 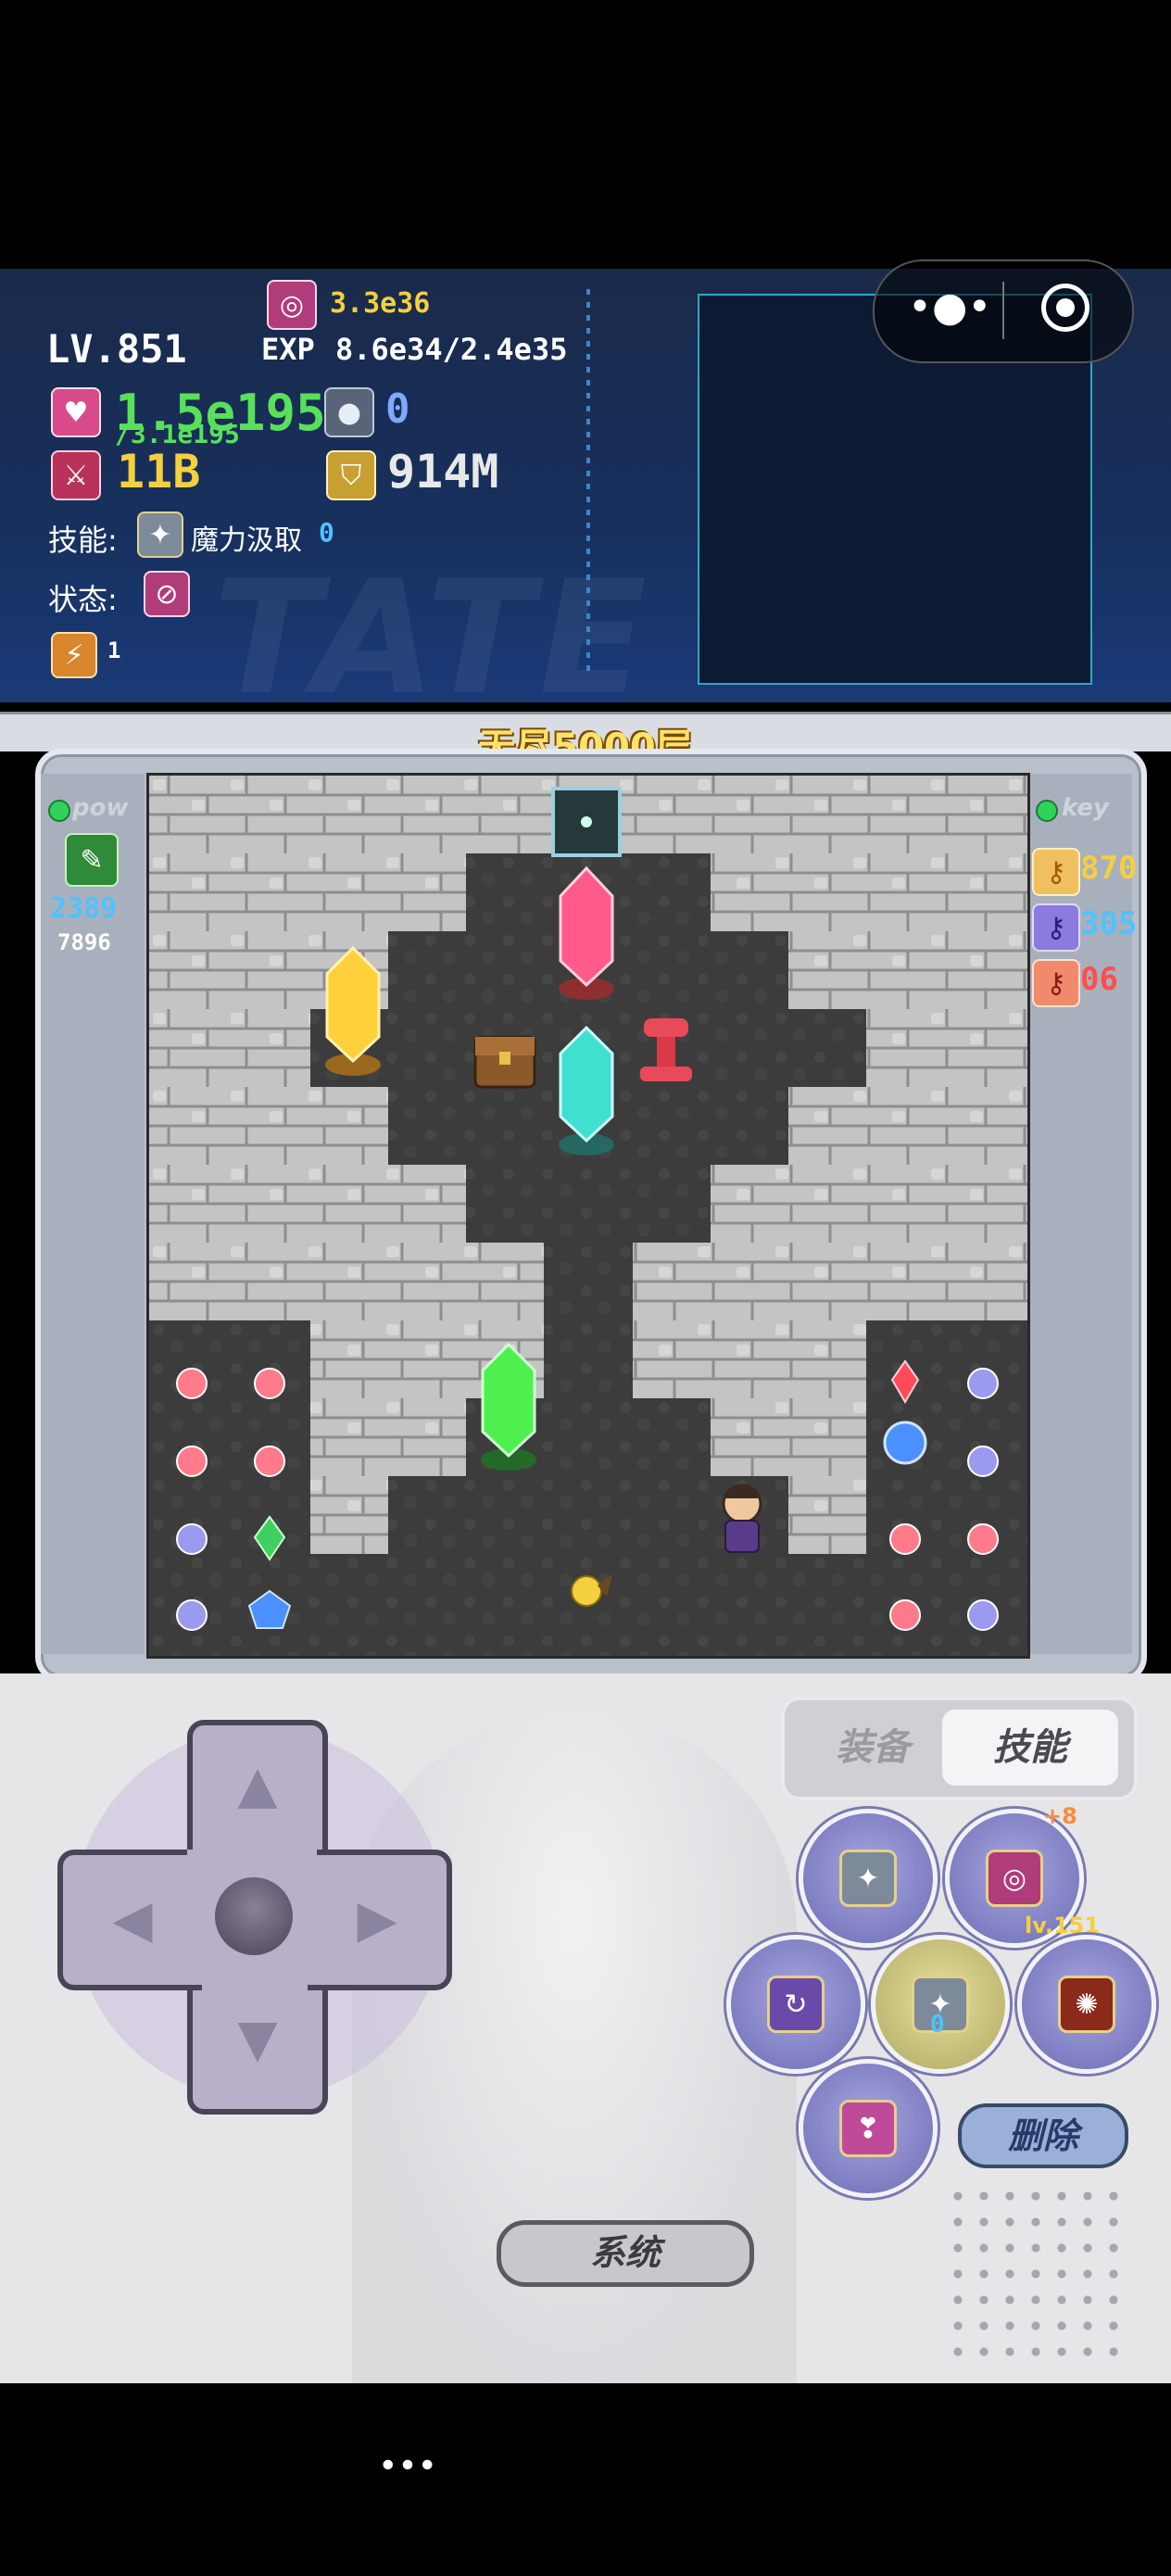 I want to click on crystal-green, so click(x=509, y=1406).